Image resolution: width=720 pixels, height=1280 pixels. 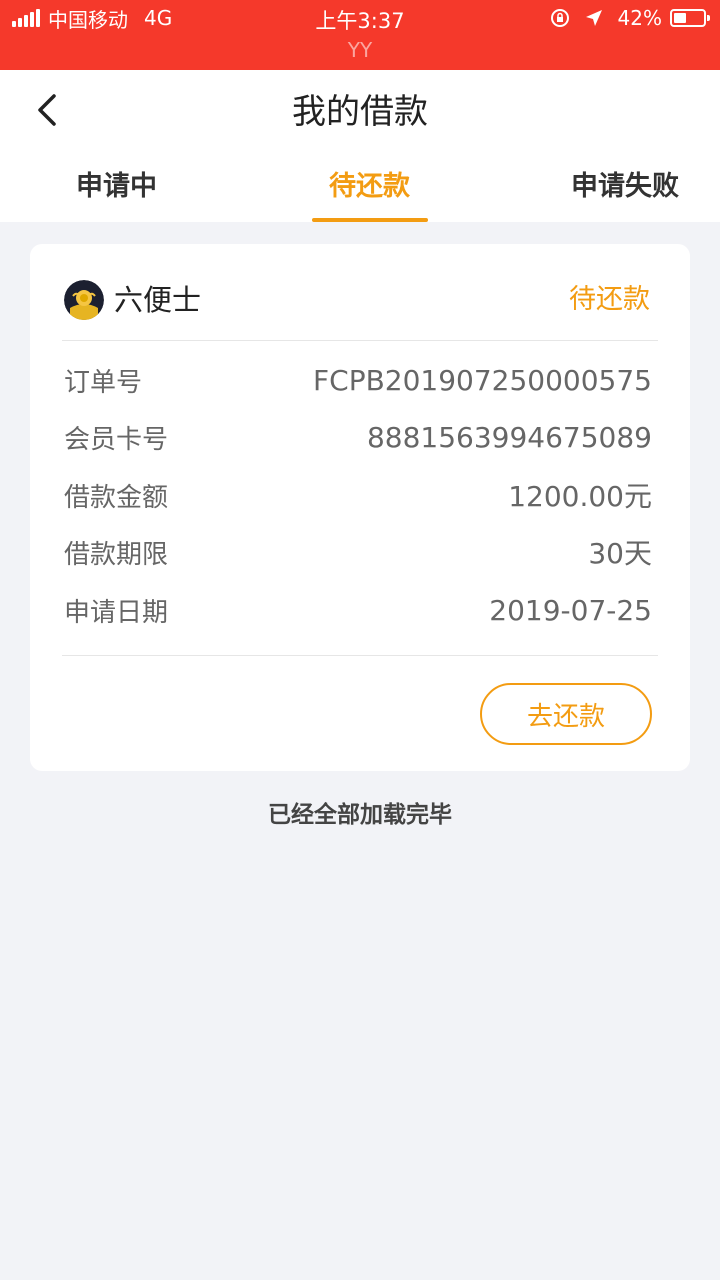 I want to click on rotation-lock-icon, so click(x=559, y=18).